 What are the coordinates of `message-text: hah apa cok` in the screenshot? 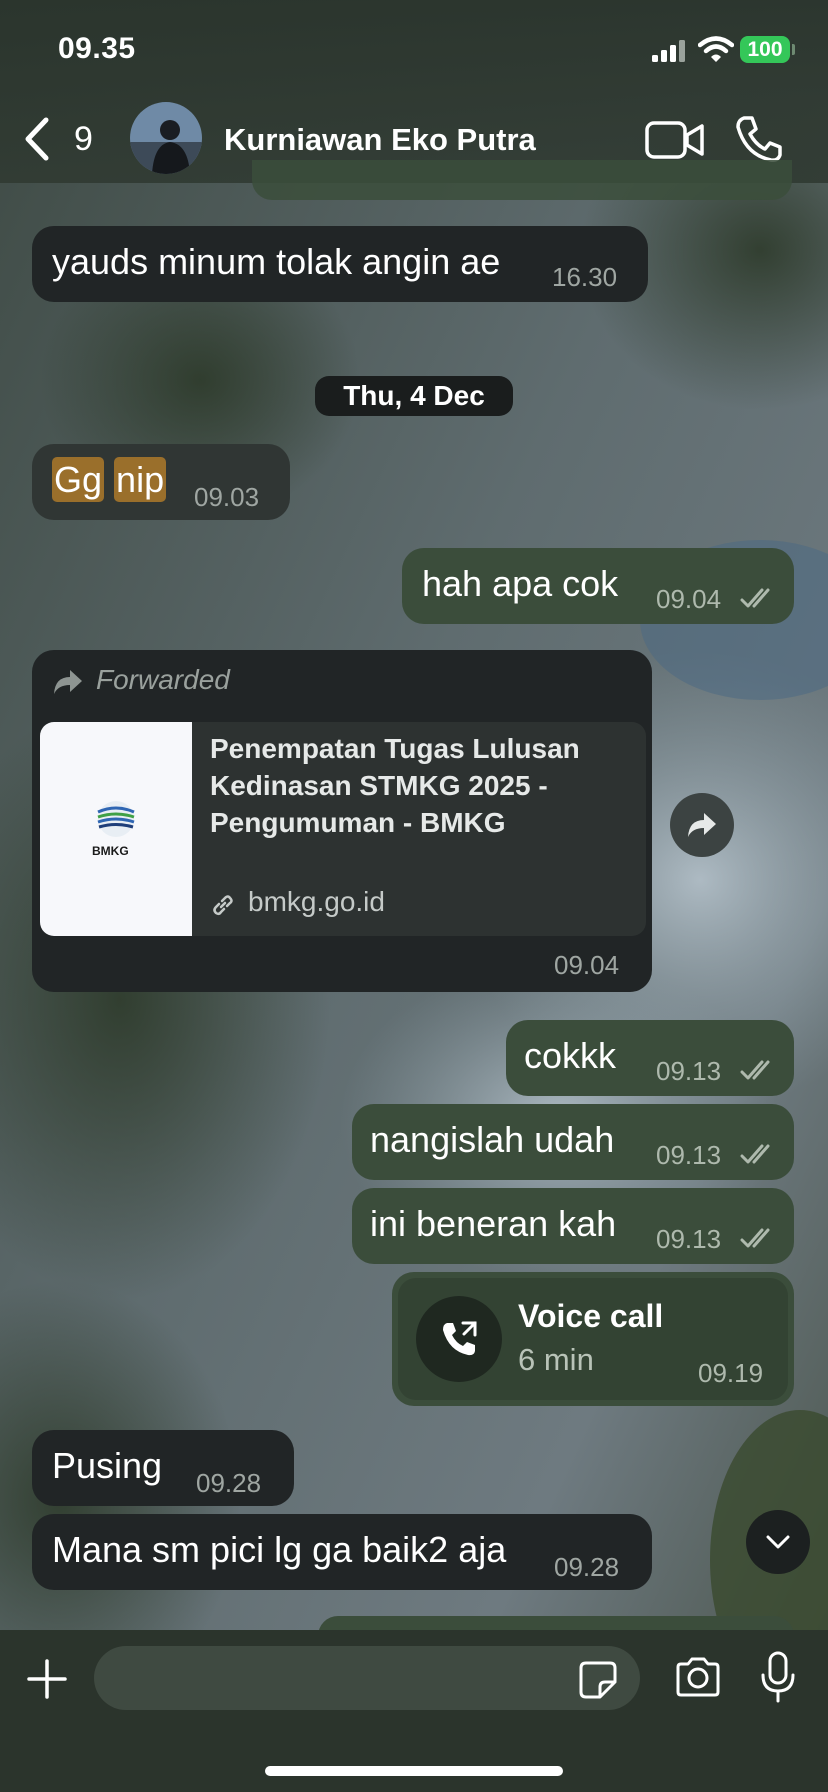 It's located at (520, 583).